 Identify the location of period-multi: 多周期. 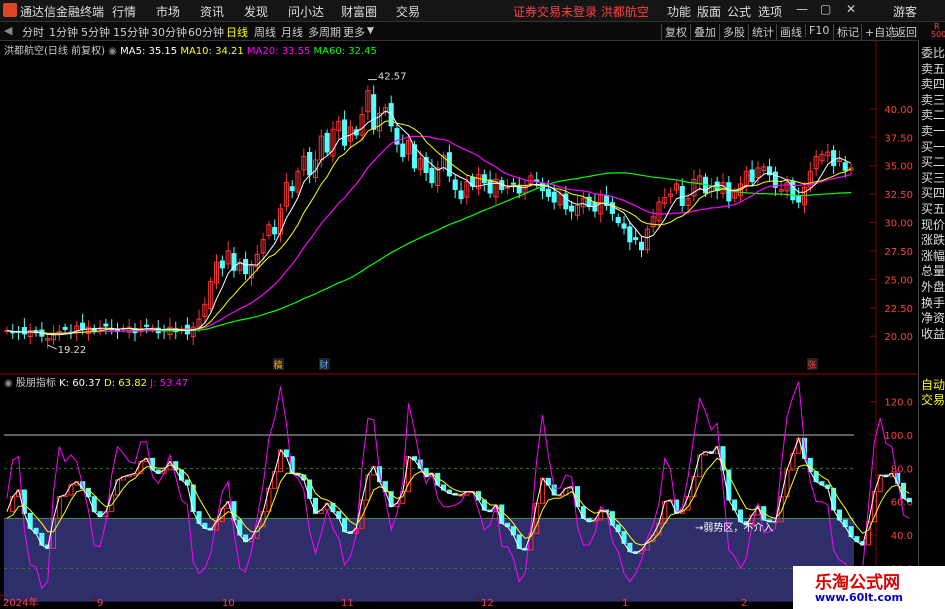
(324, 32).